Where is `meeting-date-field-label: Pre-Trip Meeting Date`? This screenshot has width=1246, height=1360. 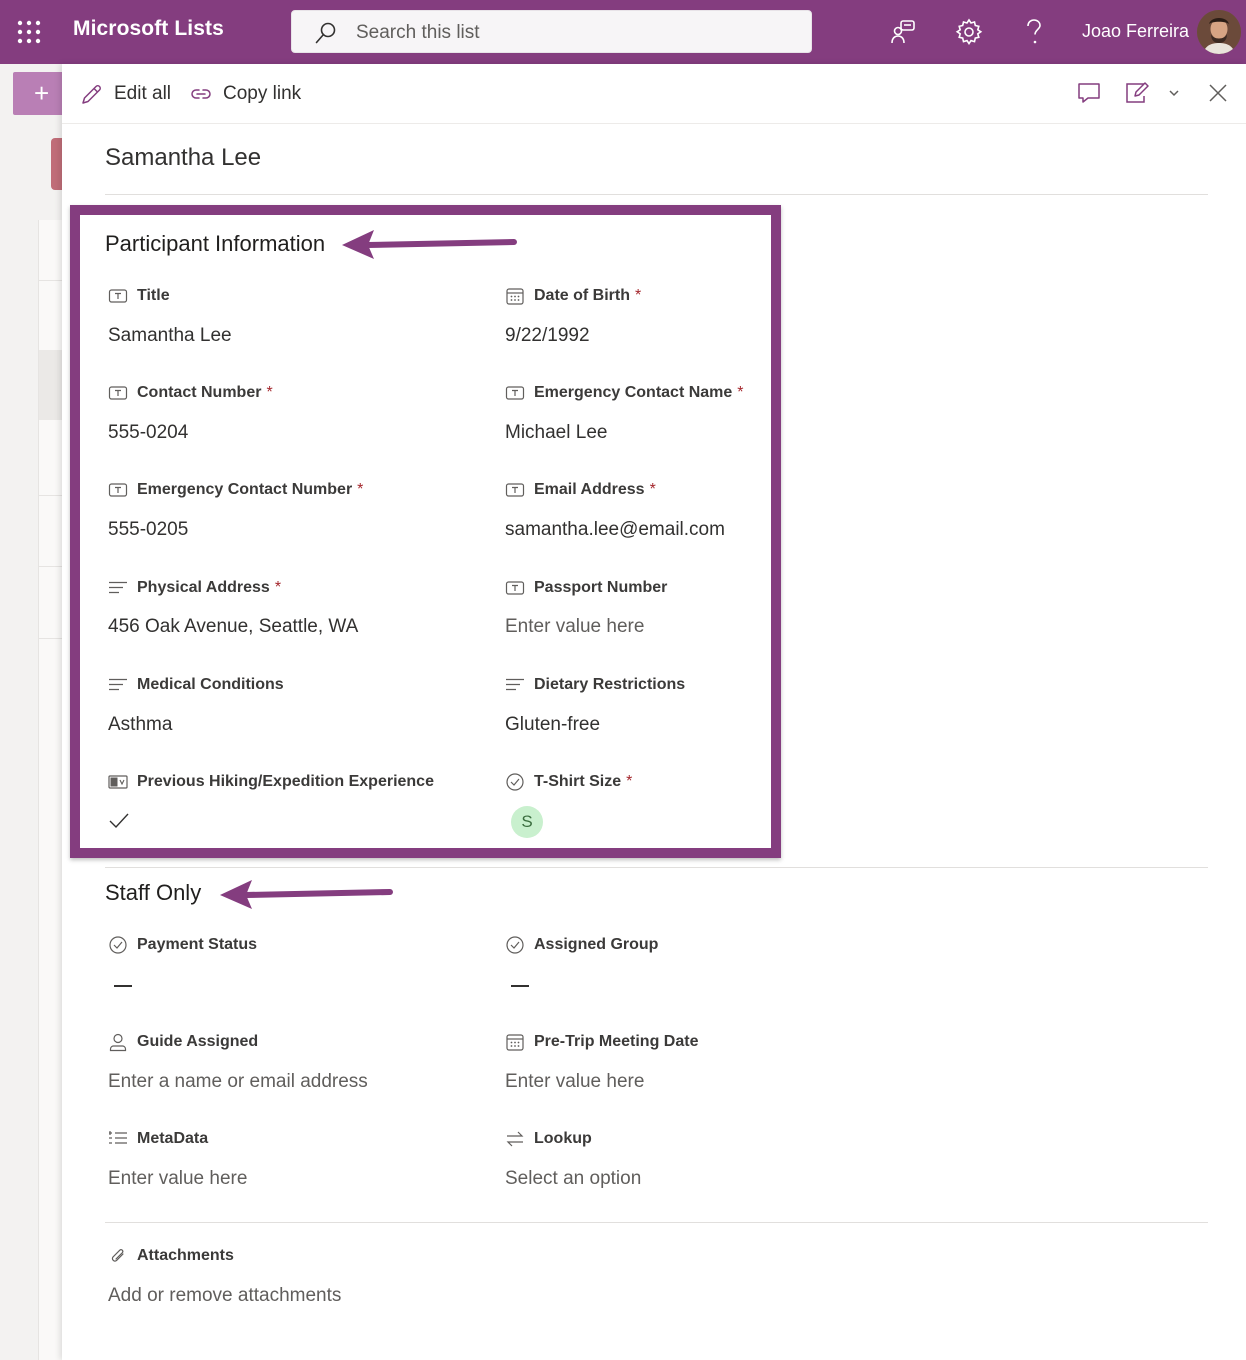
meeting-date-field-label: Pre-Trip Meeting Date is located at coordinates (601, 1042).